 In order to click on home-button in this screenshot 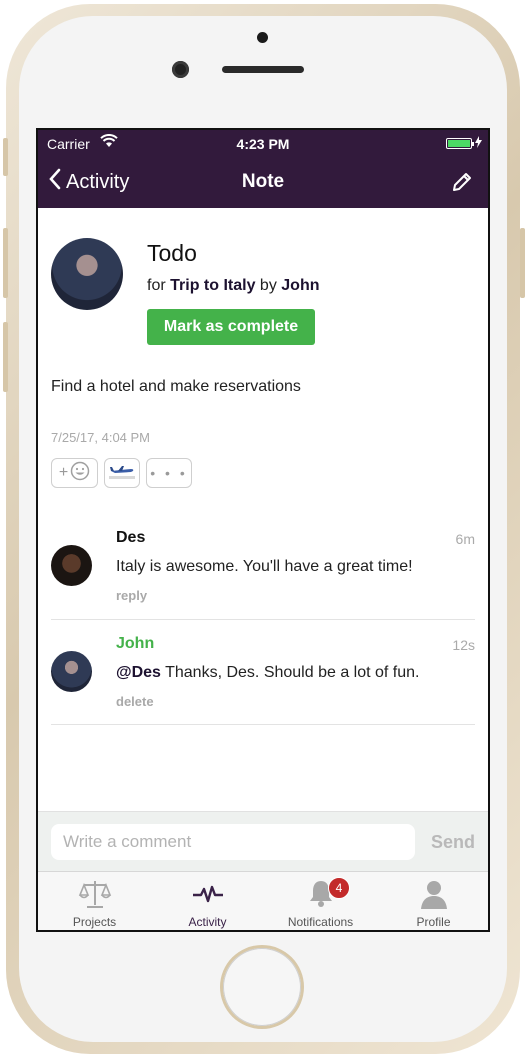, I will do `click(262, 987)`.